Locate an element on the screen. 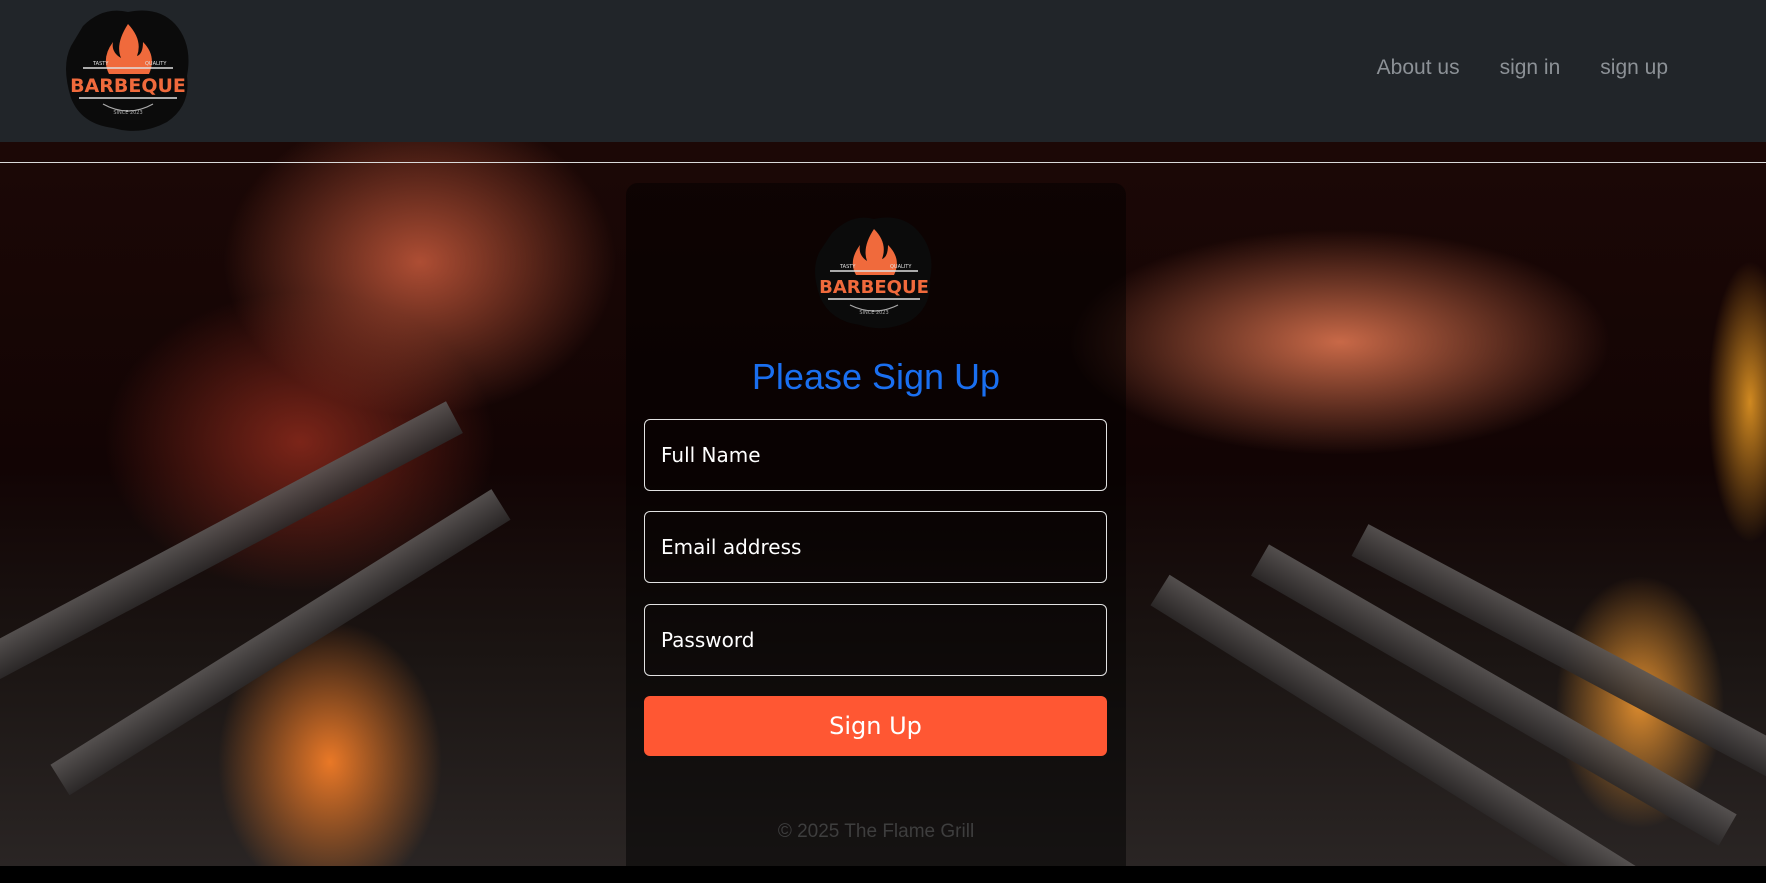 The image size is (1766, 883). nav-about-us: About us is located at coordinates (1418, 68).